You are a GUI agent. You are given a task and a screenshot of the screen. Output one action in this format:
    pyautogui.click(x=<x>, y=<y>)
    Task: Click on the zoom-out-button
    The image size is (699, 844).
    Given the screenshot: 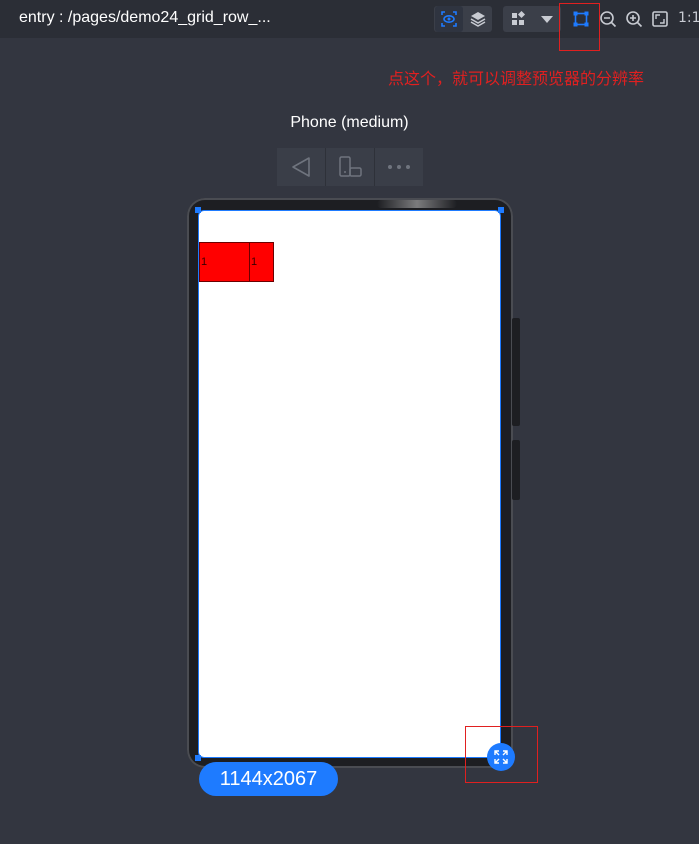 What is the action you would take?
    pyautogui.click(x=608, y=19)
    